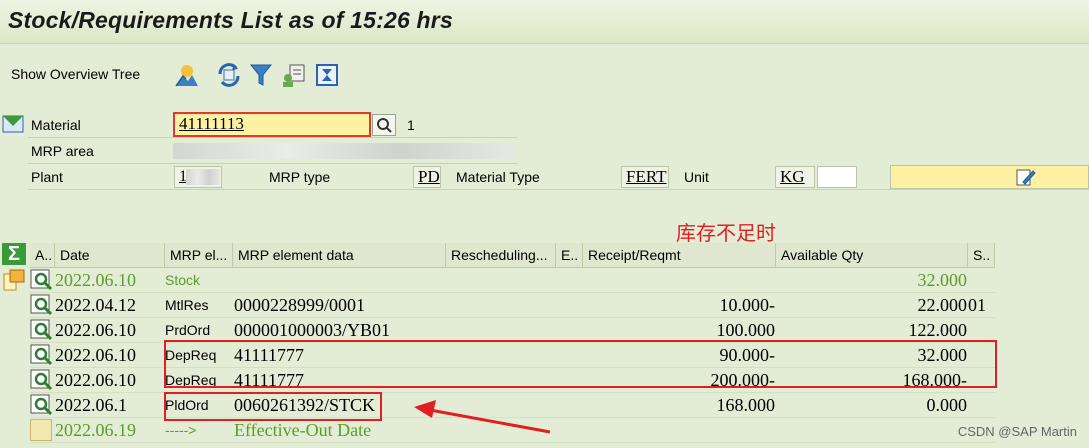  I want to click on cell-available-qty: 0.000, so click(947, 405).